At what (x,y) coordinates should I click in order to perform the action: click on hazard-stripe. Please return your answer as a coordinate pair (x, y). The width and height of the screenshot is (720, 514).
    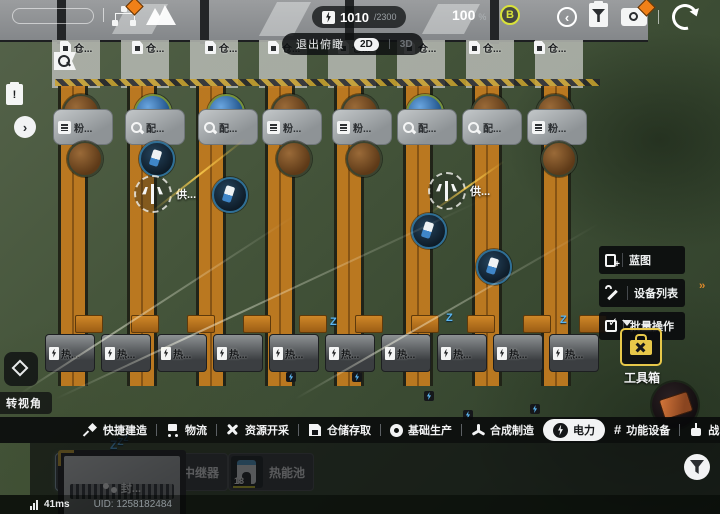
    Looking at the image, I should click on (327, 82).